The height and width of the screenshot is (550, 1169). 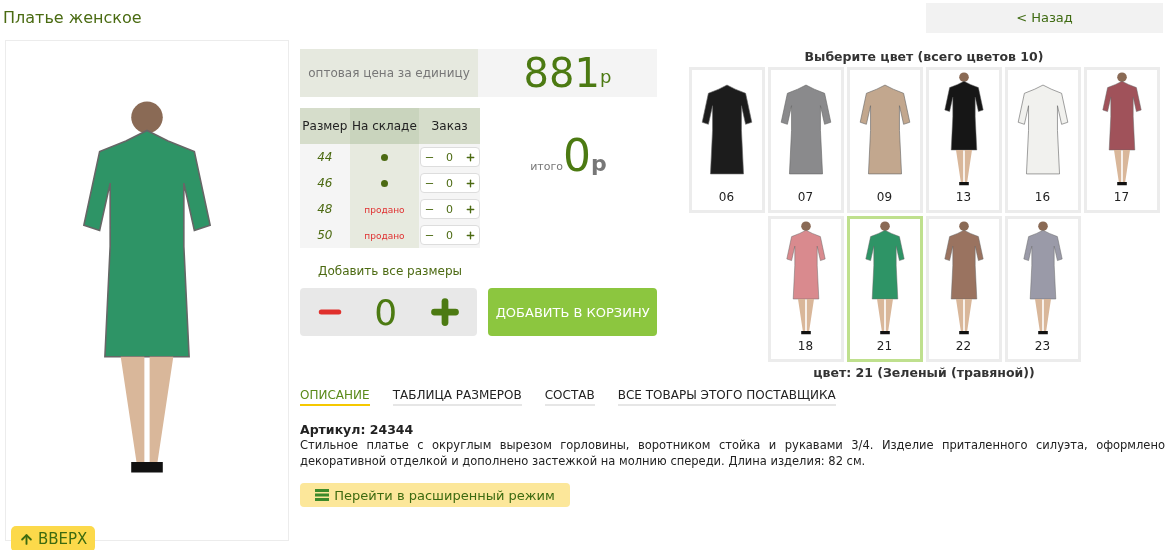 I want to click on color-code: 22, so click(x=963, y=346).